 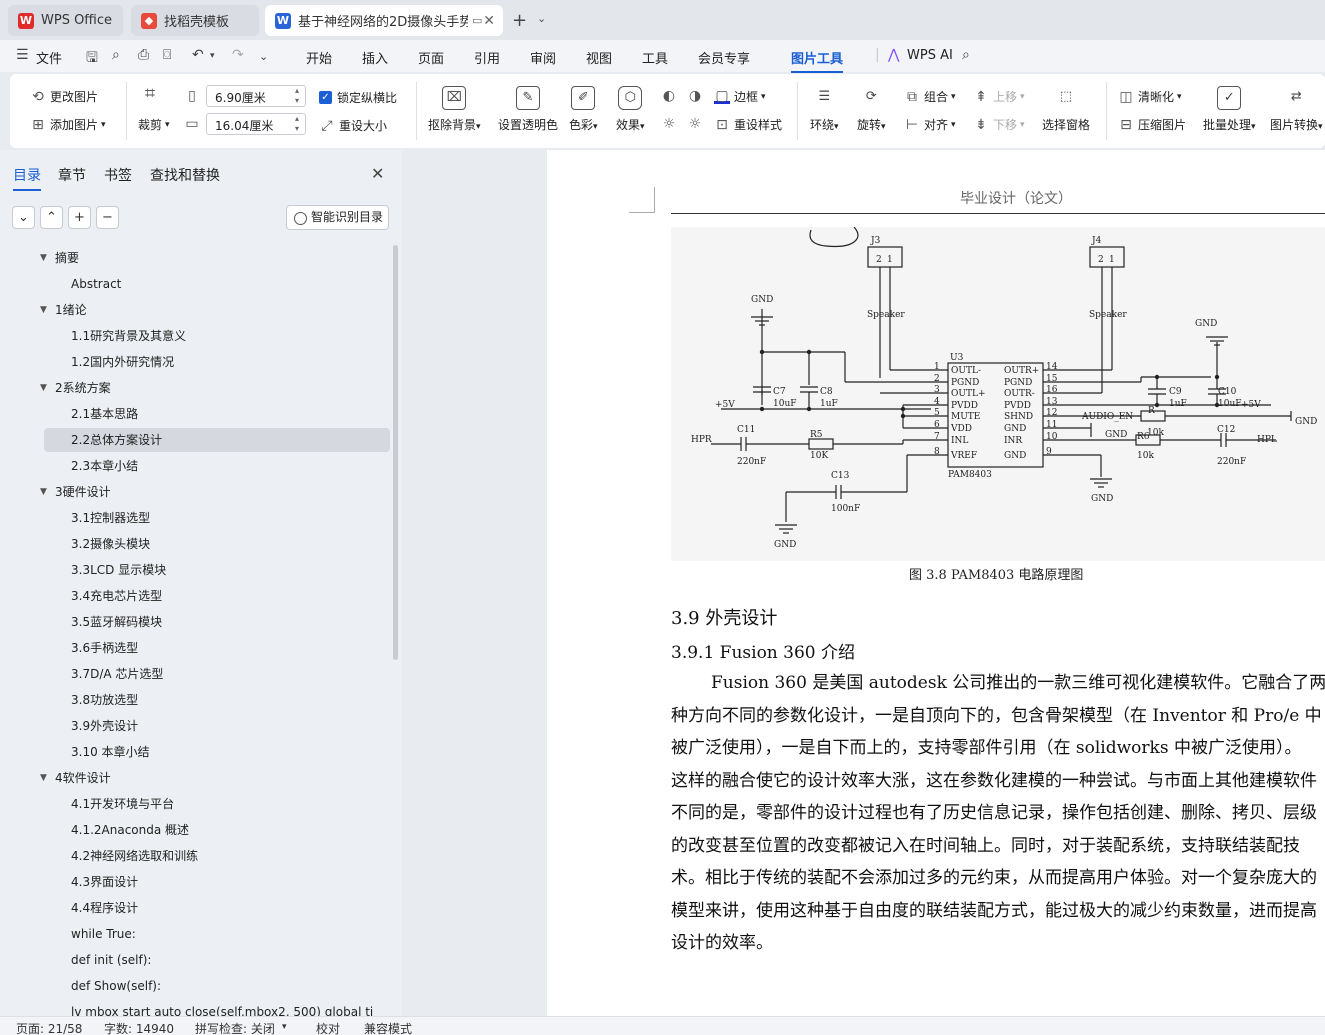 I want to click on toc-item: 3.1控制器选型, so click(x=197, y=518).